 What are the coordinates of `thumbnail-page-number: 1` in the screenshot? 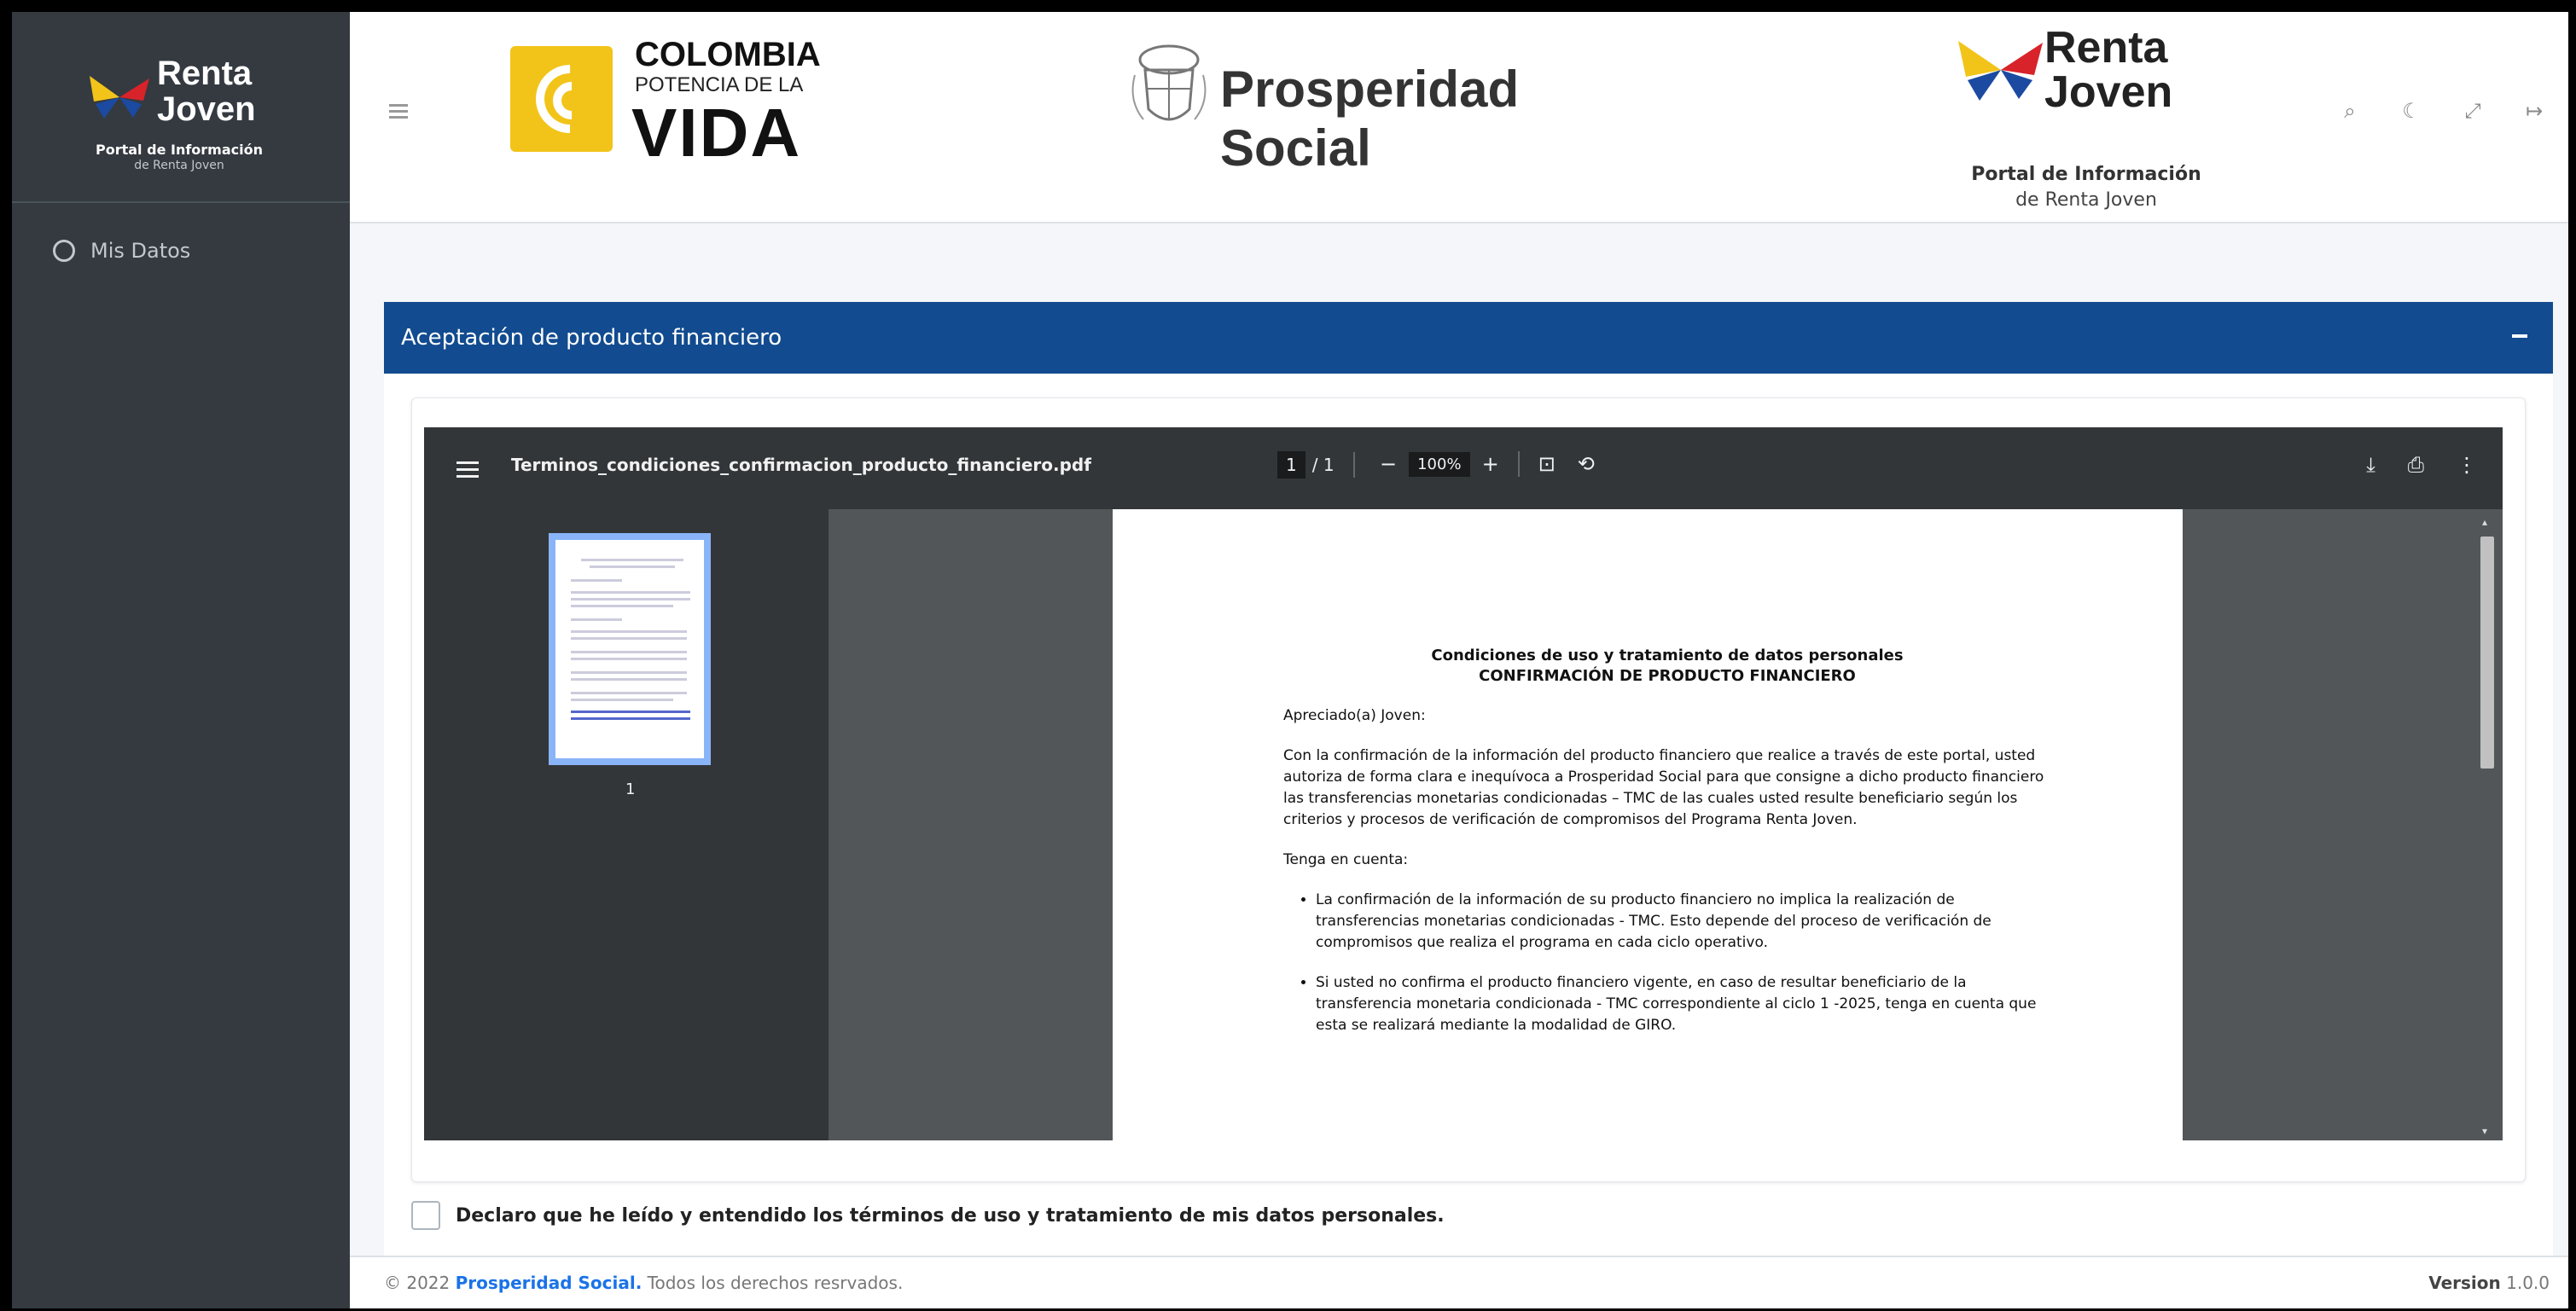 It's located at (630, 789).